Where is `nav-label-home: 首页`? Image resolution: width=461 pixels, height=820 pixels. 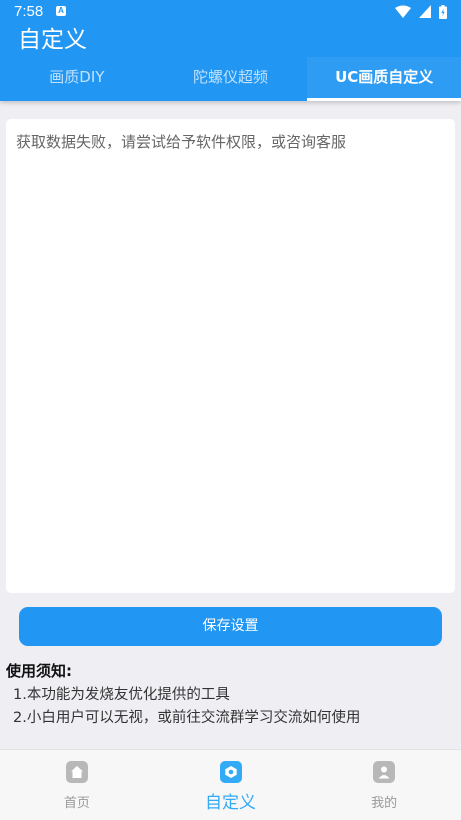 nav-label-home: 首页 is located at coordinates (76, 803).